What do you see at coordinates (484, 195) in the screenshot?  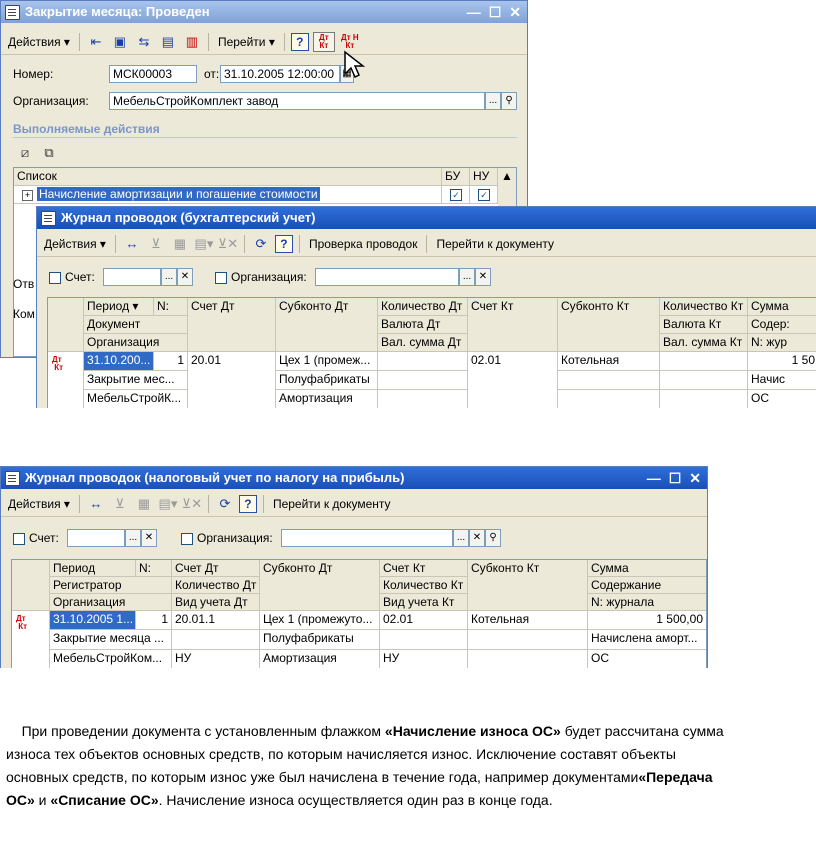 I see `nu-checkbox: ✓` at bounding box center [484, 195].